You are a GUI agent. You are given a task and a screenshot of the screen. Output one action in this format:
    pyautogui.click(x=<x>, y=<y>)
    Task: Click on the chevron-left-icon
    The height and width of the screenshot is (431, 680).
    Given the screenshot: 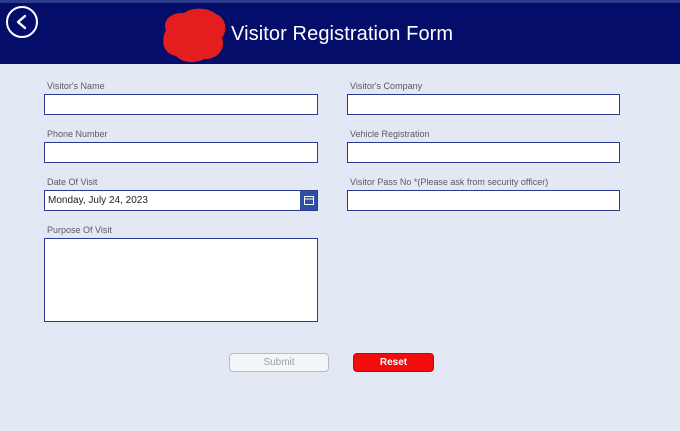 What is the action you would take?
    pyautogui.click(x=21, y=22)
    